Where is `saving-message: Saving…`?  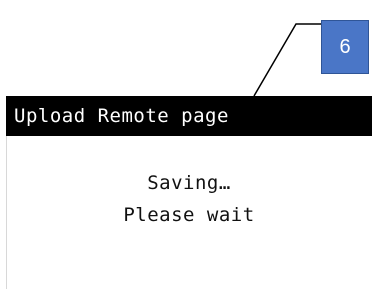
saving-message: Saving… is located at coordinates (189, 183).